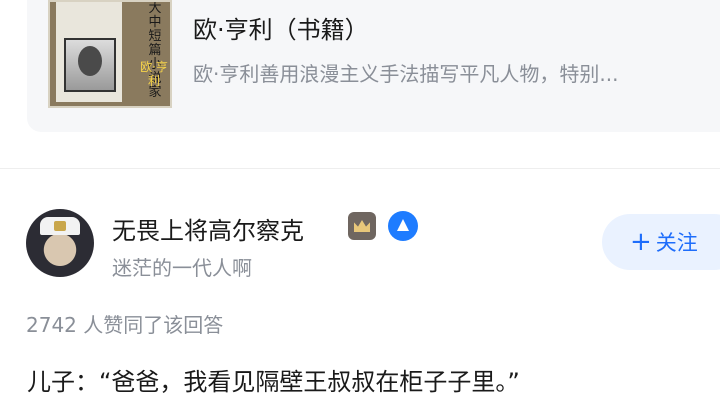 The image size is (720, 405). Describe the element at coordinates (154, 74) in the screenshot. I see `cover-vertical-author: 欧·亨利` at that location.